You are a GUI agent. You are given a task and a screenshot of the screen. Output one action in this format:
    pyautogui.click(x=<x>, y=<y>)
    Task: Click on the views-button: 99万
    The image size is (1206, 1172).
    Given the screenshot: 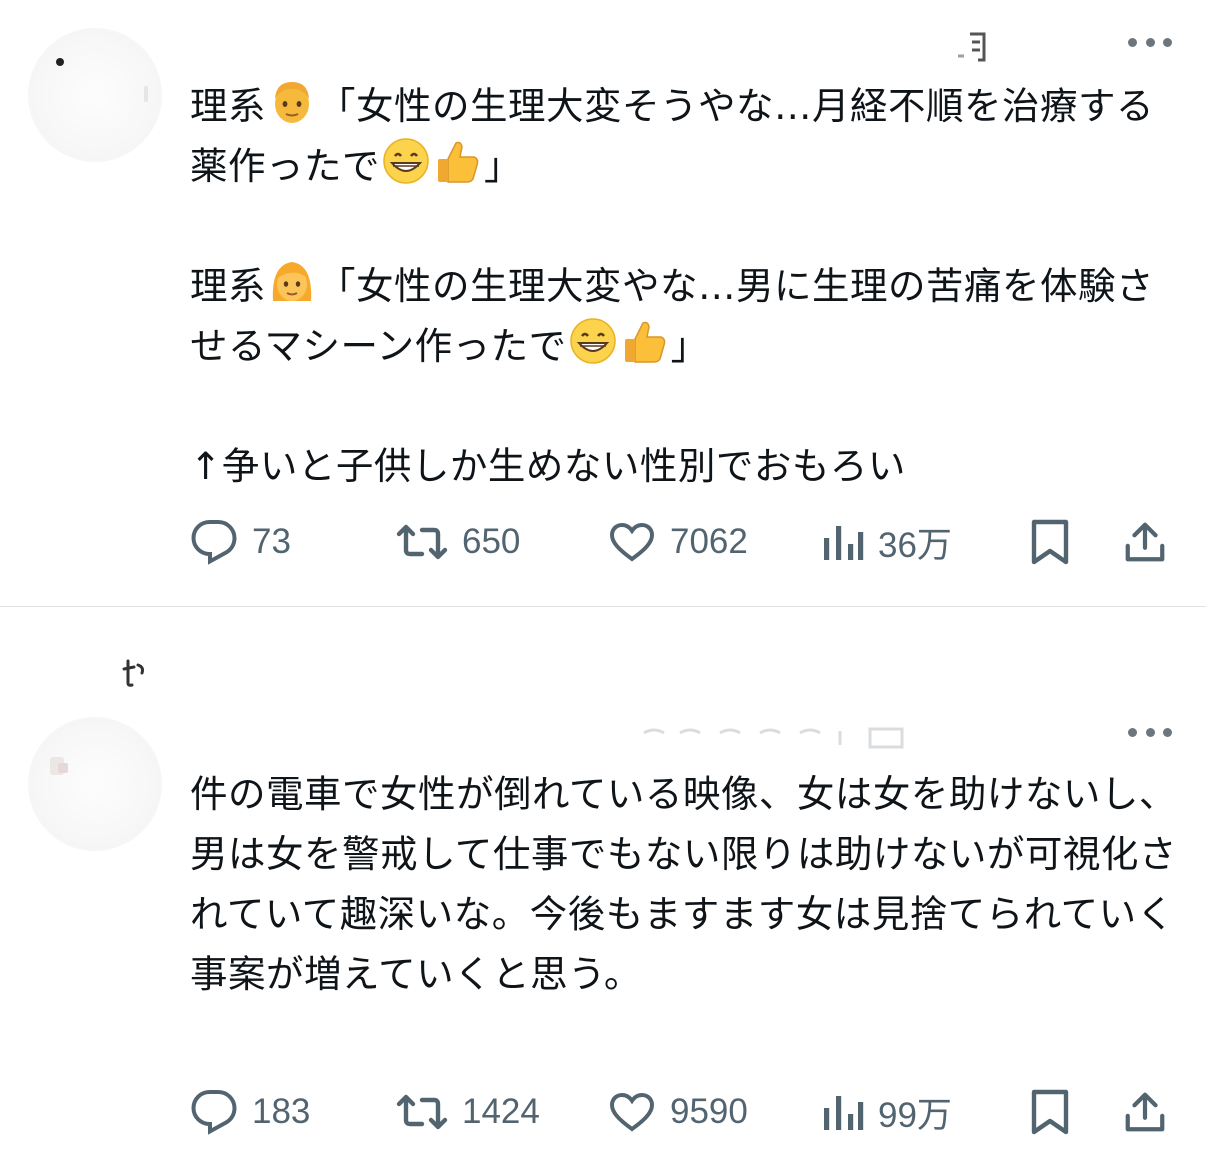 What is the action you would take?
    pyautogui.click(x=886, y=1112)
    